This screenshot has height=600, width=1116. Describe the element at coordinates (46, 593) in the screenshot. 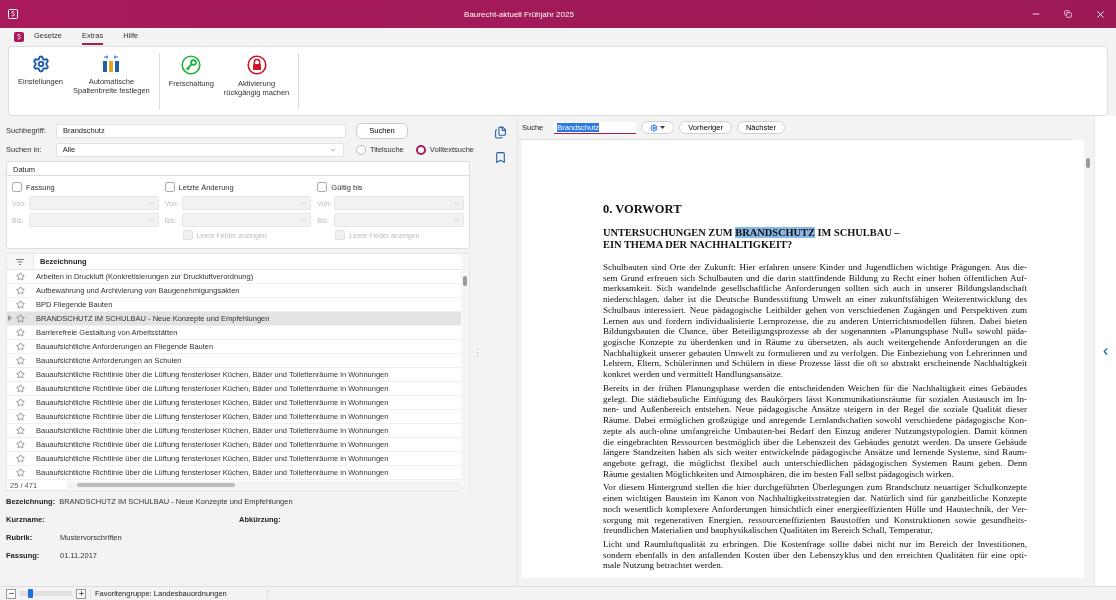

I see `zoom-slider` at that location.